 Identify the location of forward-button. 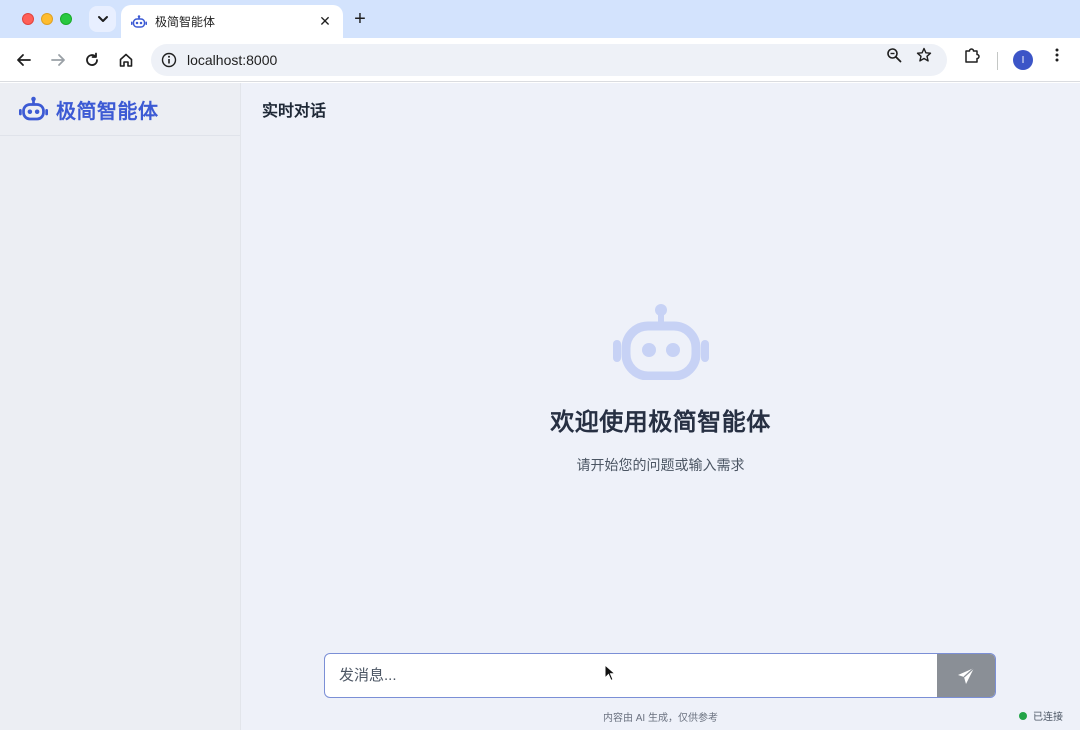
(58, 60).